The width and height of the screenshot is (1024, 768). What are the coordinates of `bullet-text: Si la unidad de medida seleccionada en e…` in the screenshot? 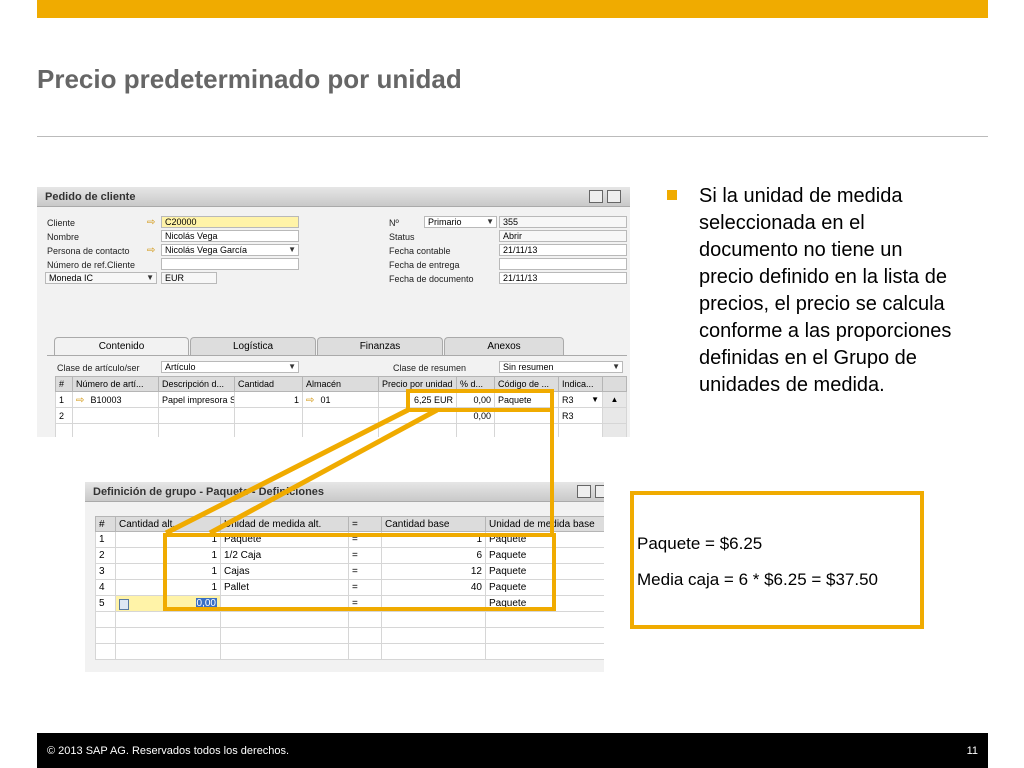 It's located at (825, 290).